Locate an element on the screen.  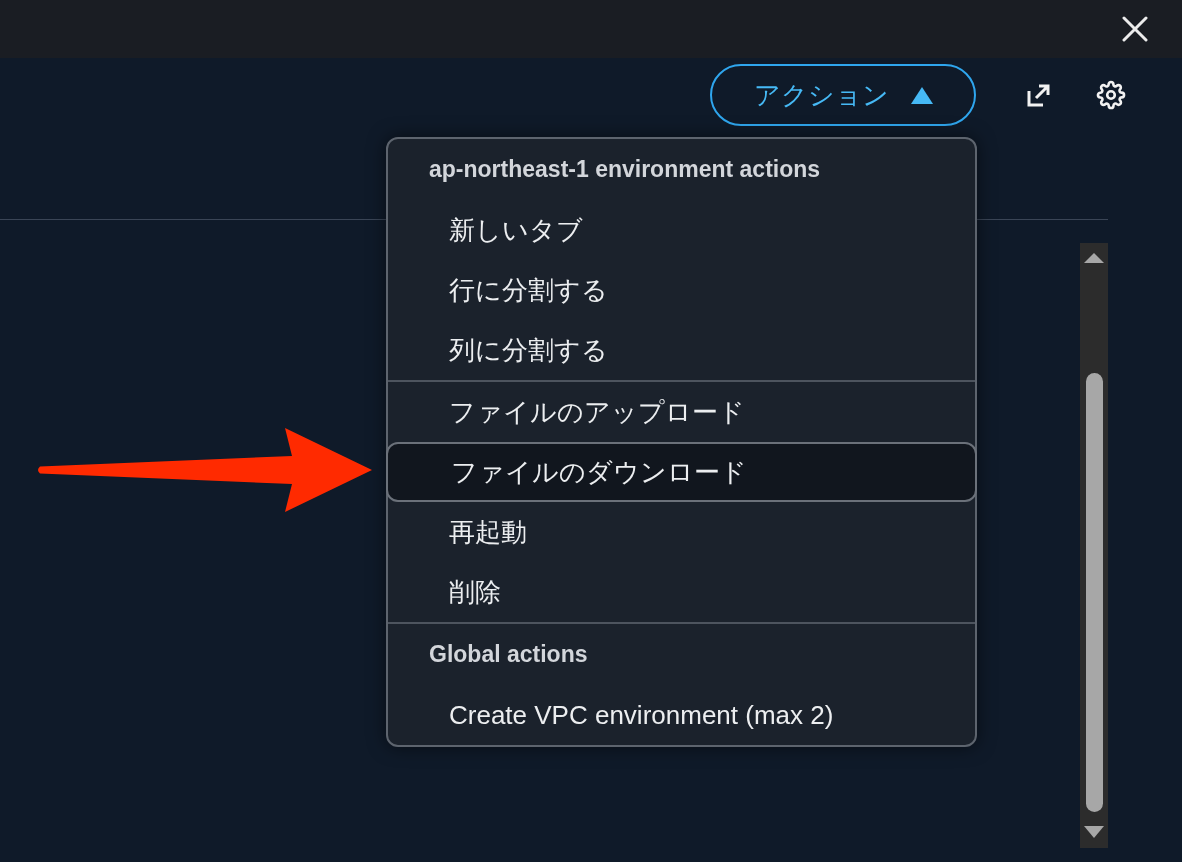
menu-item: 行に分割する is located at coordinates (681, 290).